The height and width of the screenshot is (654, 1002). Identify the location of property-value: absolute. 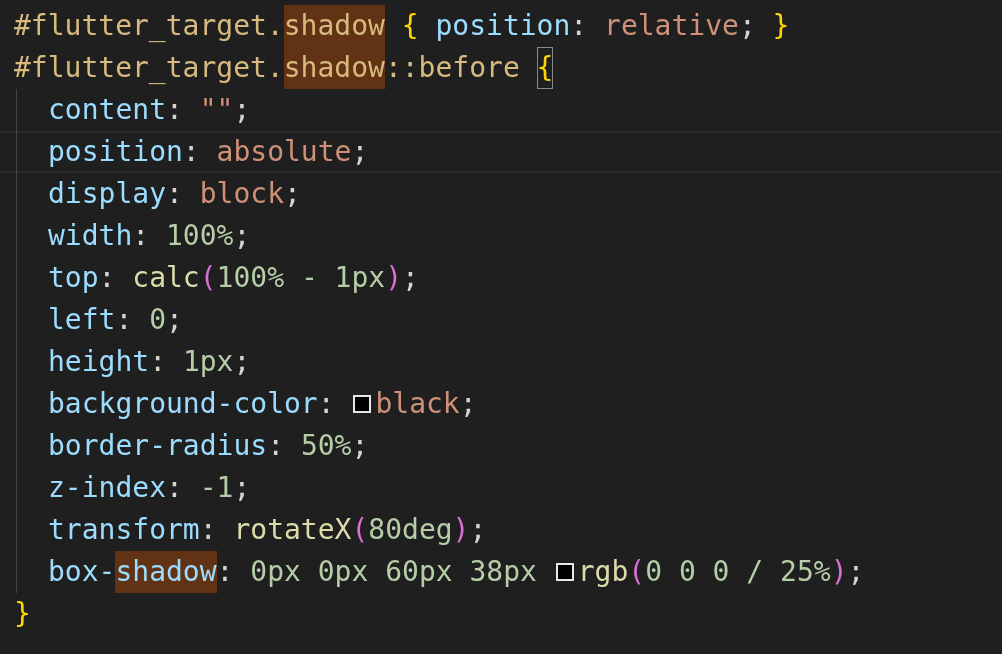
(284, 152).